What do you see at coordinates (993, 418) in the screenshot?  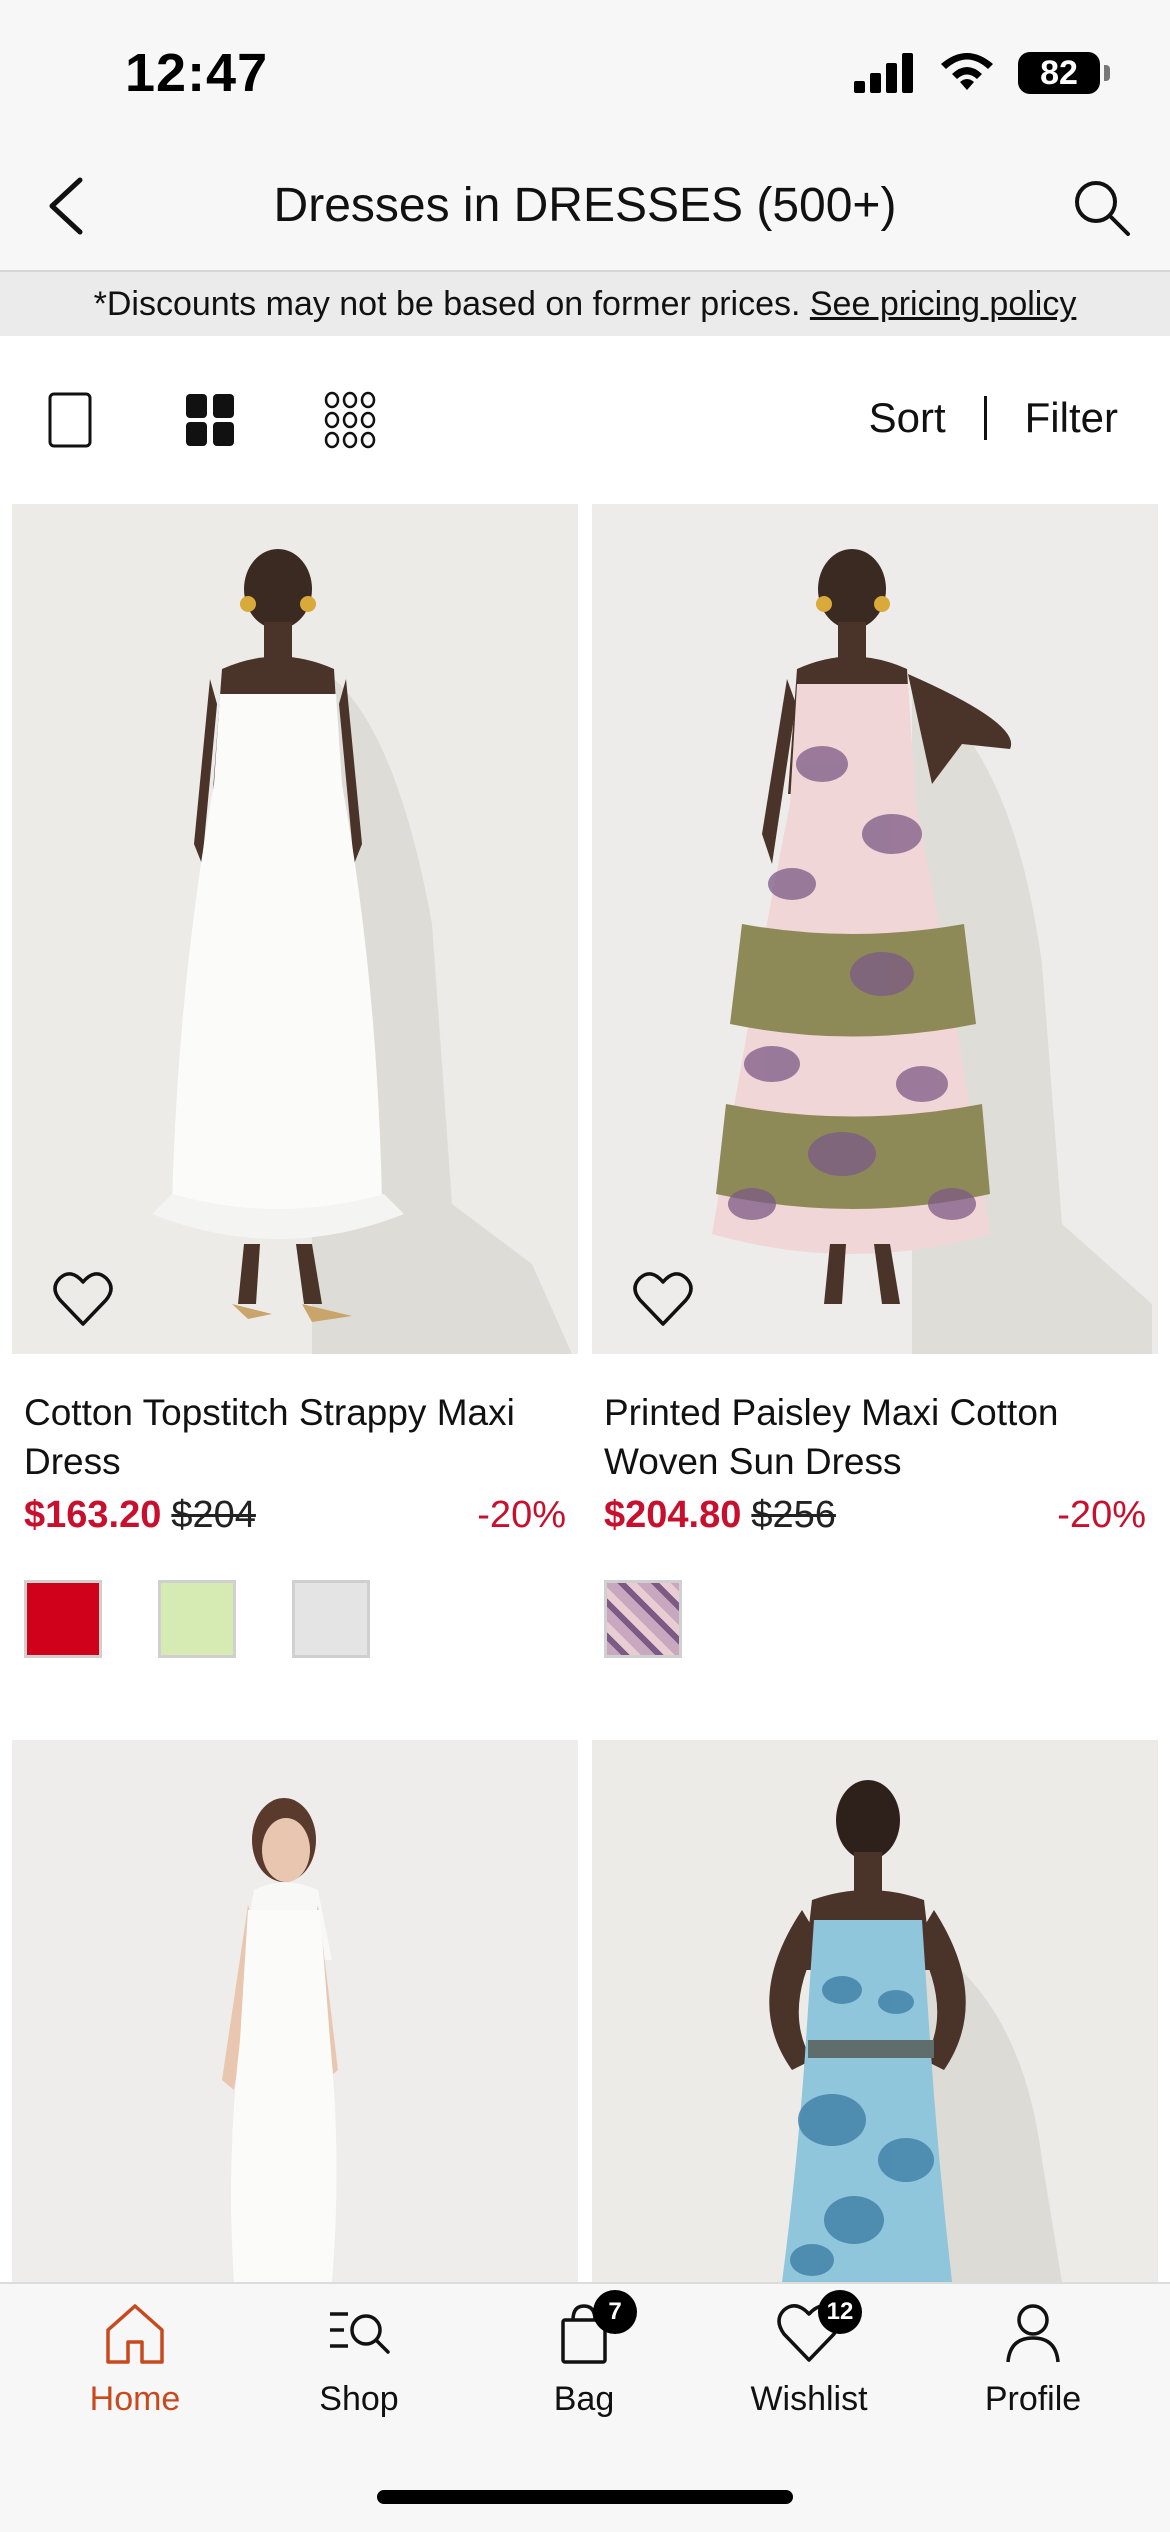 I see `sort-filter-group: Sort Filter` at bounding box center [993, 418].